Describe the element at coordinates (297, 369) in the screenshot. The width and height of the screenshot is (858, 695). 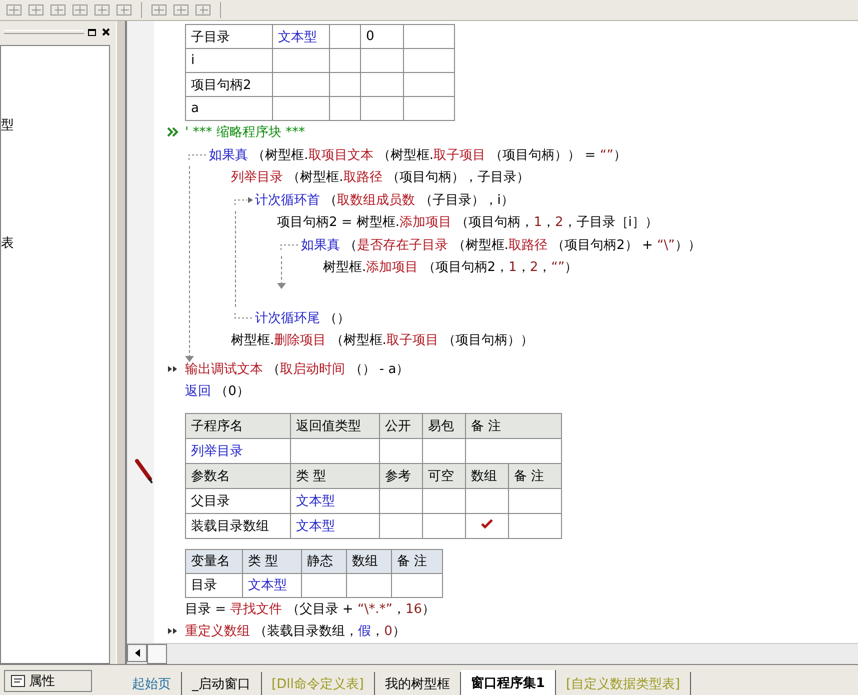
I see `code-line: 输出调试文本 （取启动时间 （） - a）` at that location.